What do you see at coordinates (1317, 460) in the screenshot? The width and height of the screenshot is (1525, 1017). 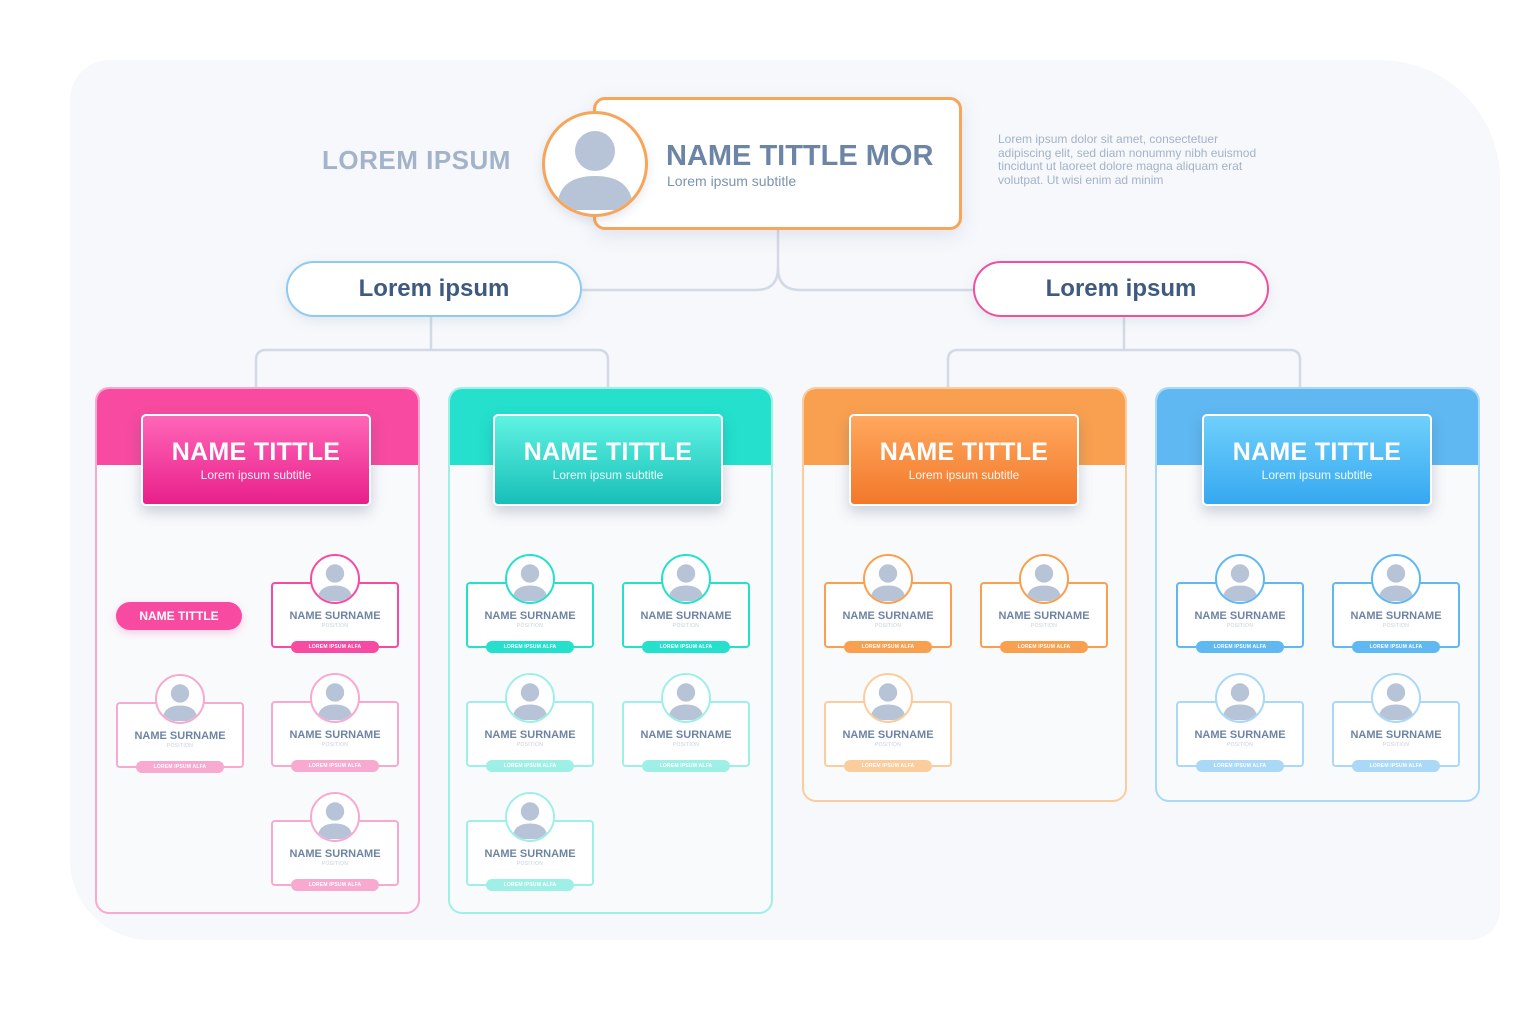 I see `department-card-blue: NAME TITTLE Lorem ipsum subtitle` at bounding box center [1317, 460].